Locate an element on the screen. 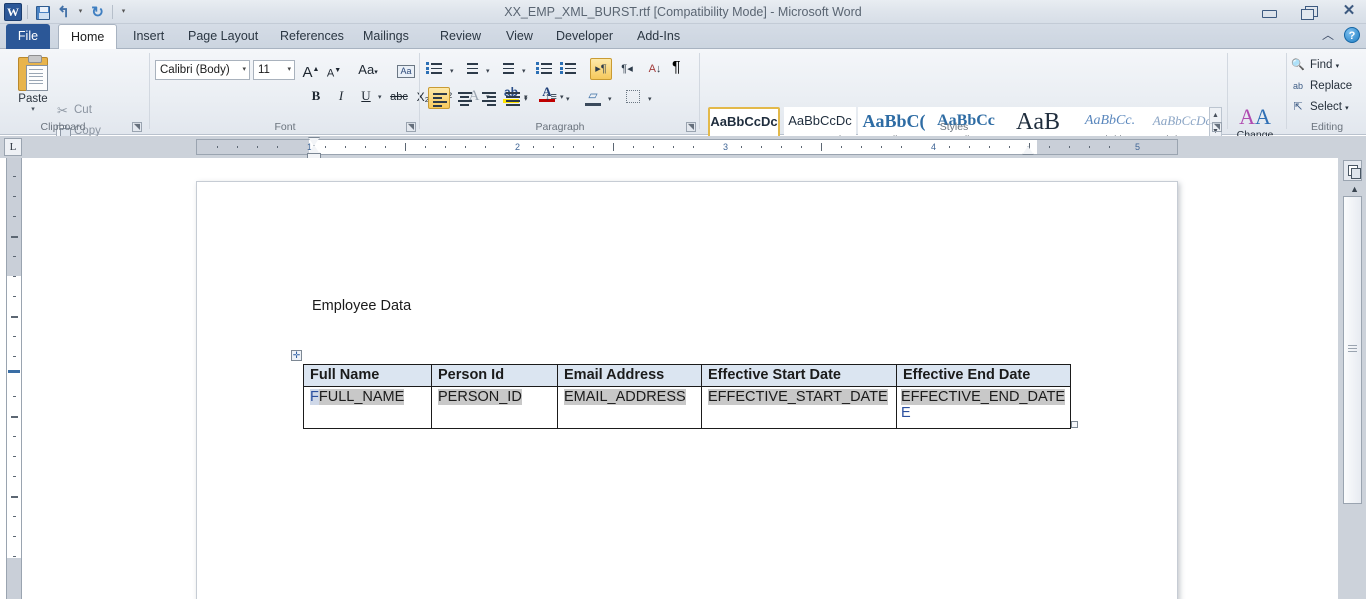 Image resolution: width=1366 pixels, height=599 pixels. shading-icon: ▱ is located at coordinates (593, 98).